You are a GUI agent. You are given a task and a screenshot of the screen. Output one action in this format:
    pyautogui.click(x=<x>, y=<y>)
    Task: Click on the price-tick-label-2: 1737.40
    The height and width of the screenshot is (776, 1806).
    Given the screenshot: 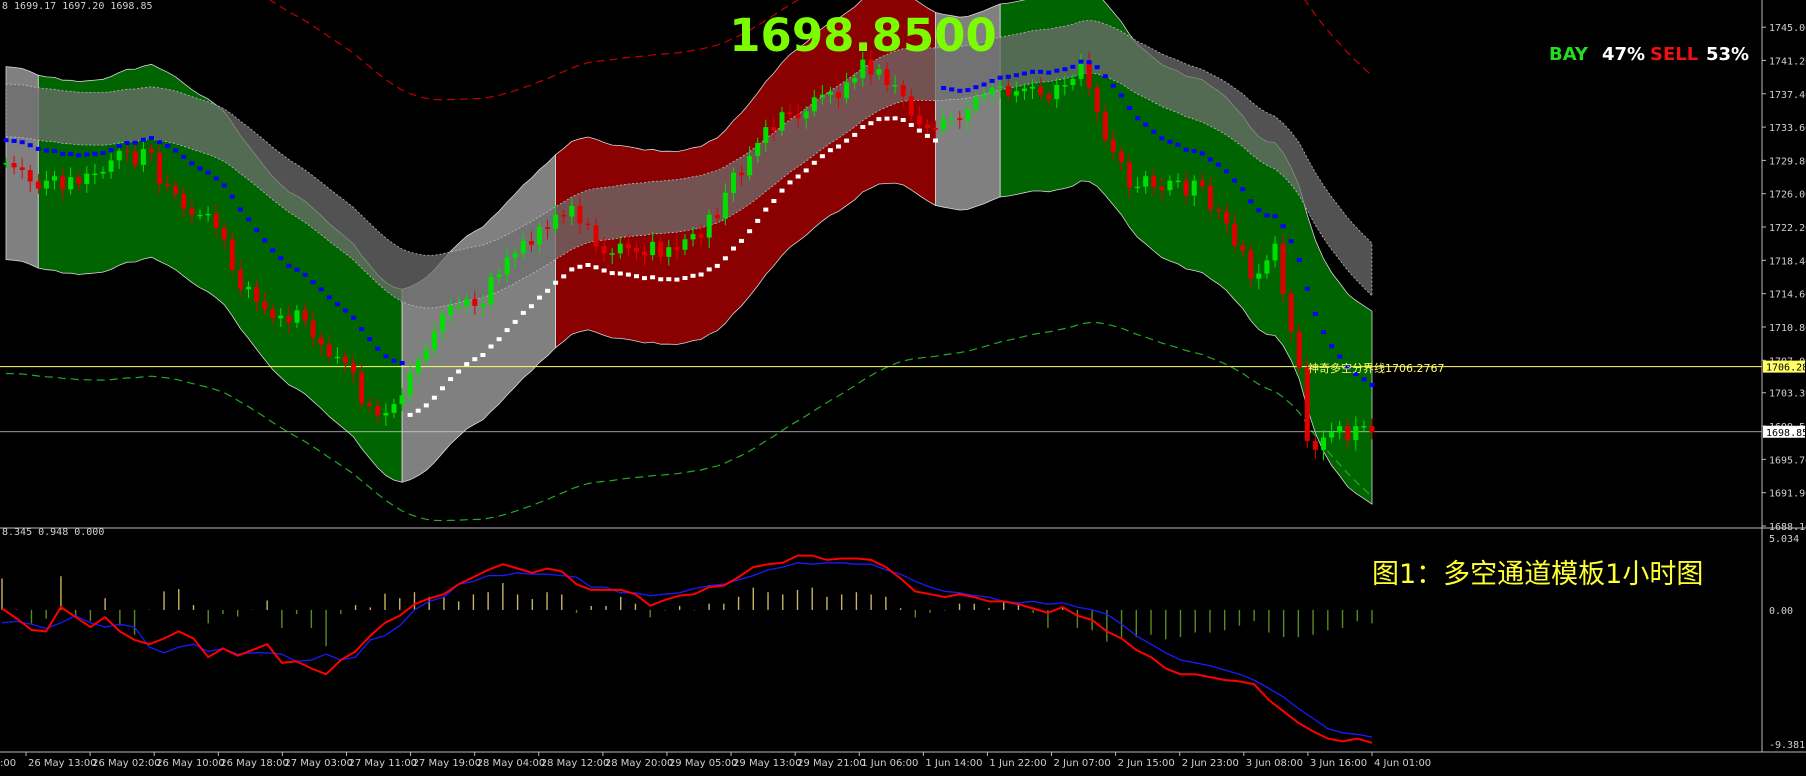 What is the action you would take?
    pyautogui.click(x=1787, y=95)
    